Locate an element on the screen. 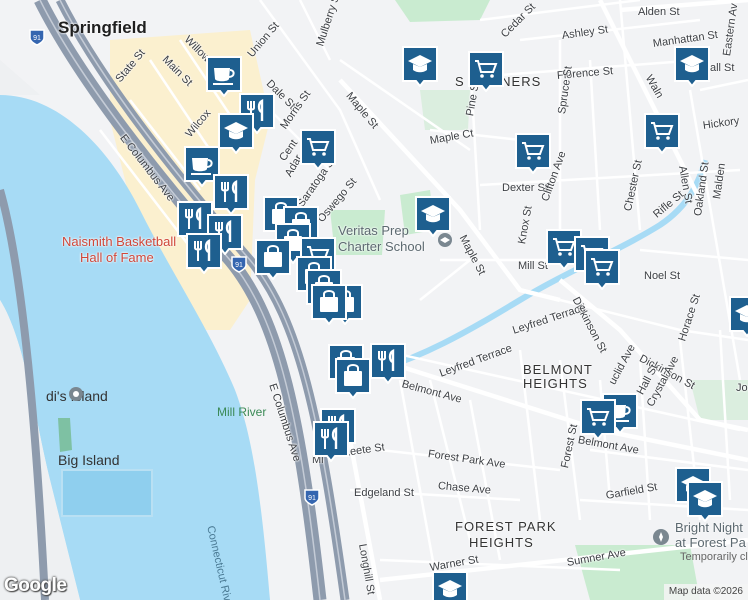 The image size is (748, 600). bright-night-label-line2: at Forest Pa is located at coordinates (710, 542).